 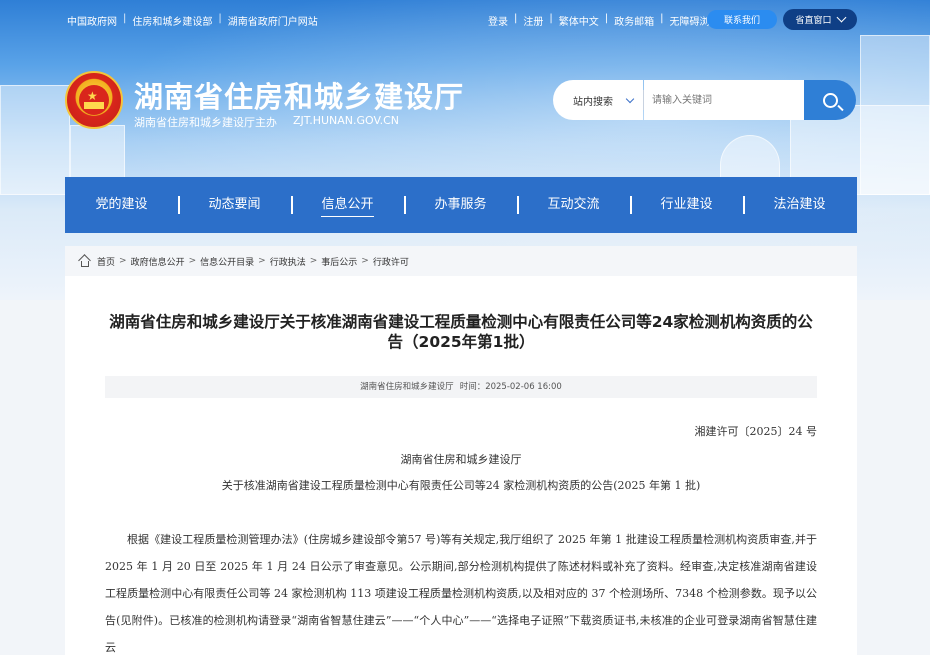 I want to click on site-sponsor: 湖南省住房和城乡建设厅主办, so click(x=205, y=122).